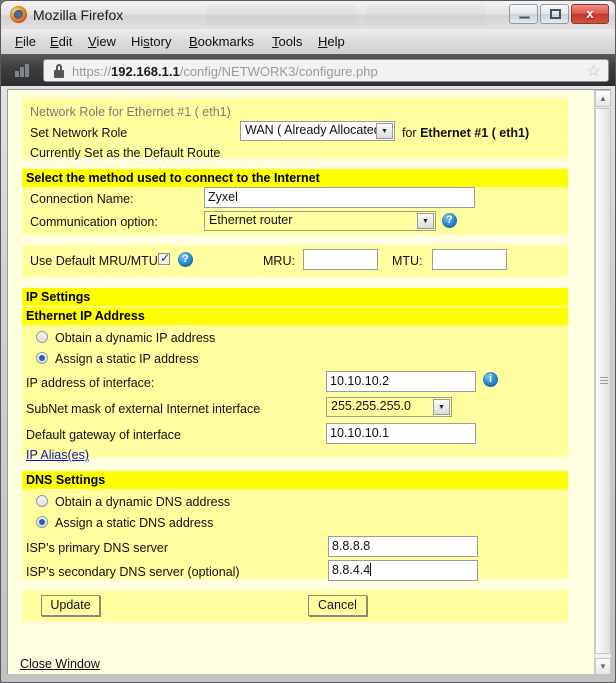 The image size is (616, 683). I want to click on ip-address-input: 10.10.10.2, so click(401, 381).